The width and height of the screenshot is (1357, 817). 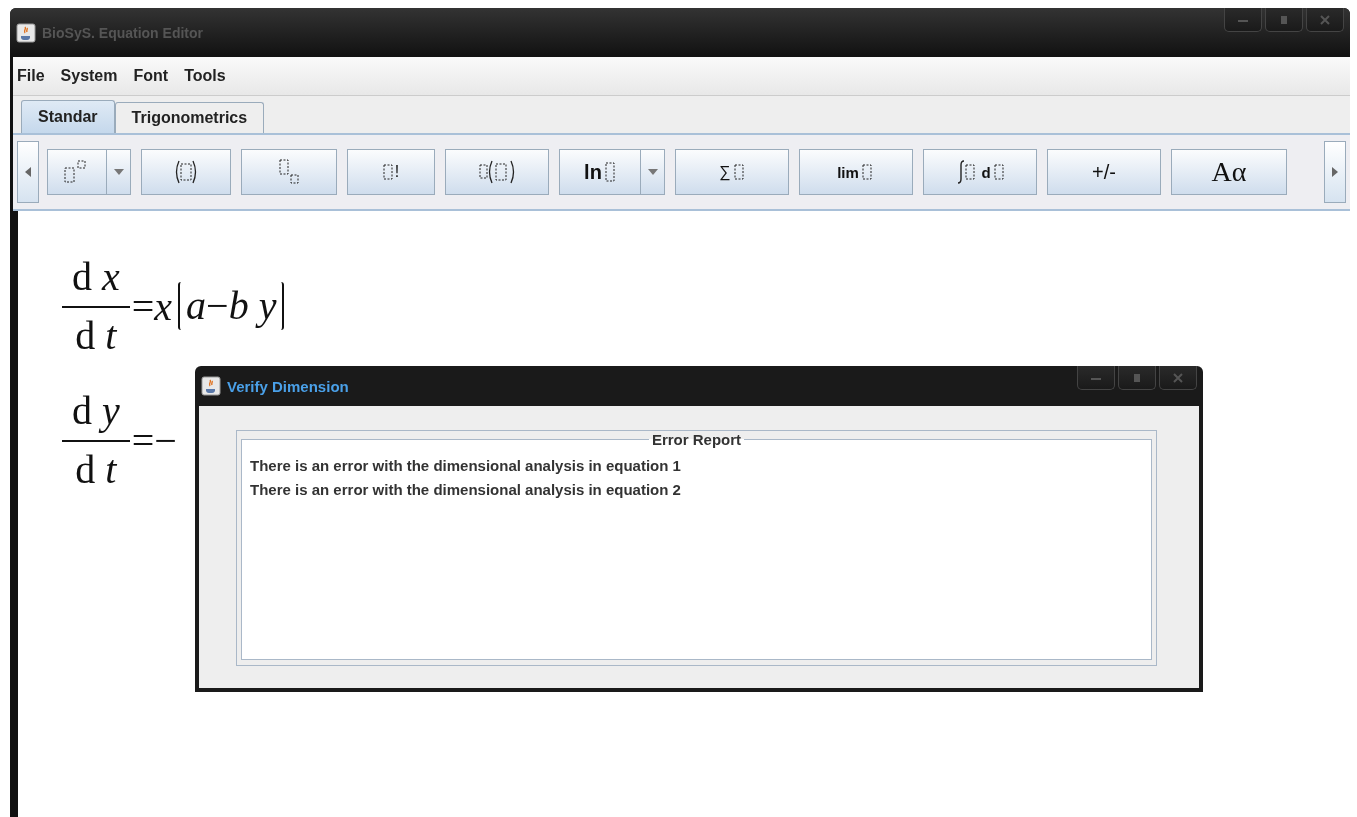 I want to click on error-message: There is an error with the dimensional analysis in equation 1, so click(x=466, y=466).